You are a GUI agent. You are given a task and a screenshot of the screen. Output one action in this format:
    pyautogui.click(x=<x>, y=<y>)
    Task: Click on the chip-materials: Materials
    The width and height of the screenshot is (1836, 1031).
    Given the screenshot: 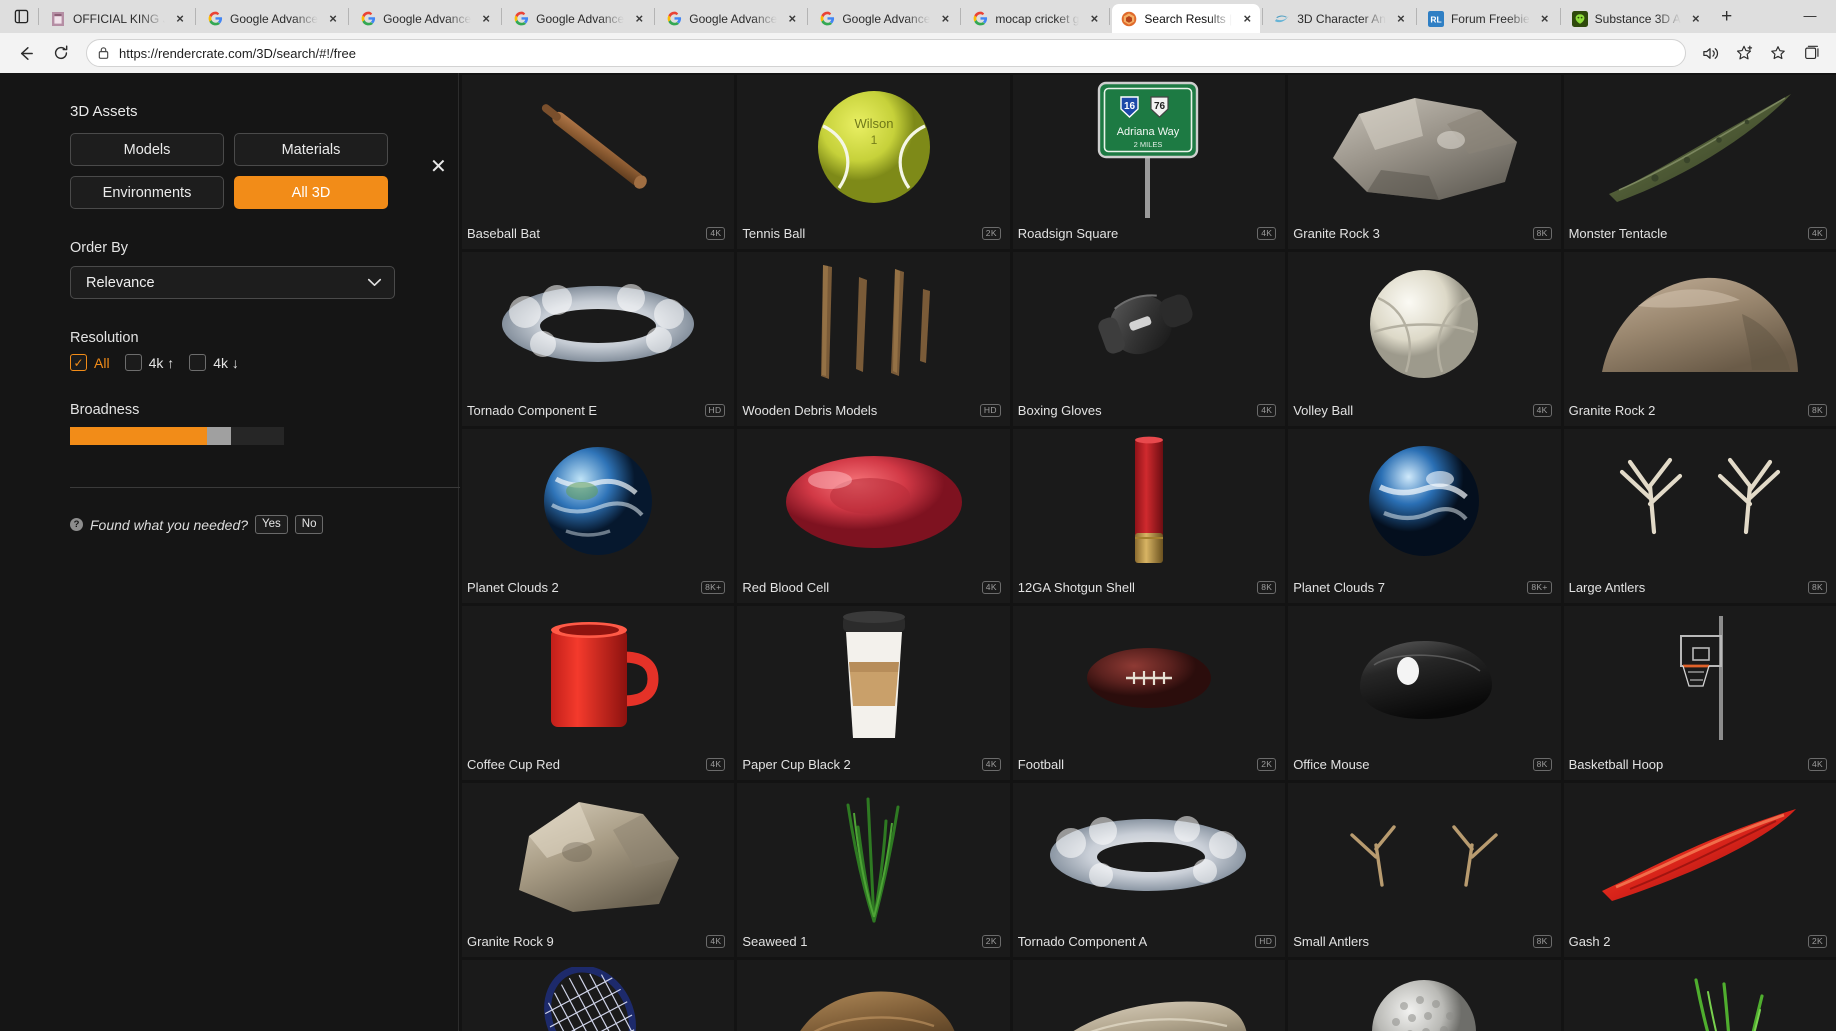 What is the action you would take?
    pyautogui.click(x=311, y=149)
    